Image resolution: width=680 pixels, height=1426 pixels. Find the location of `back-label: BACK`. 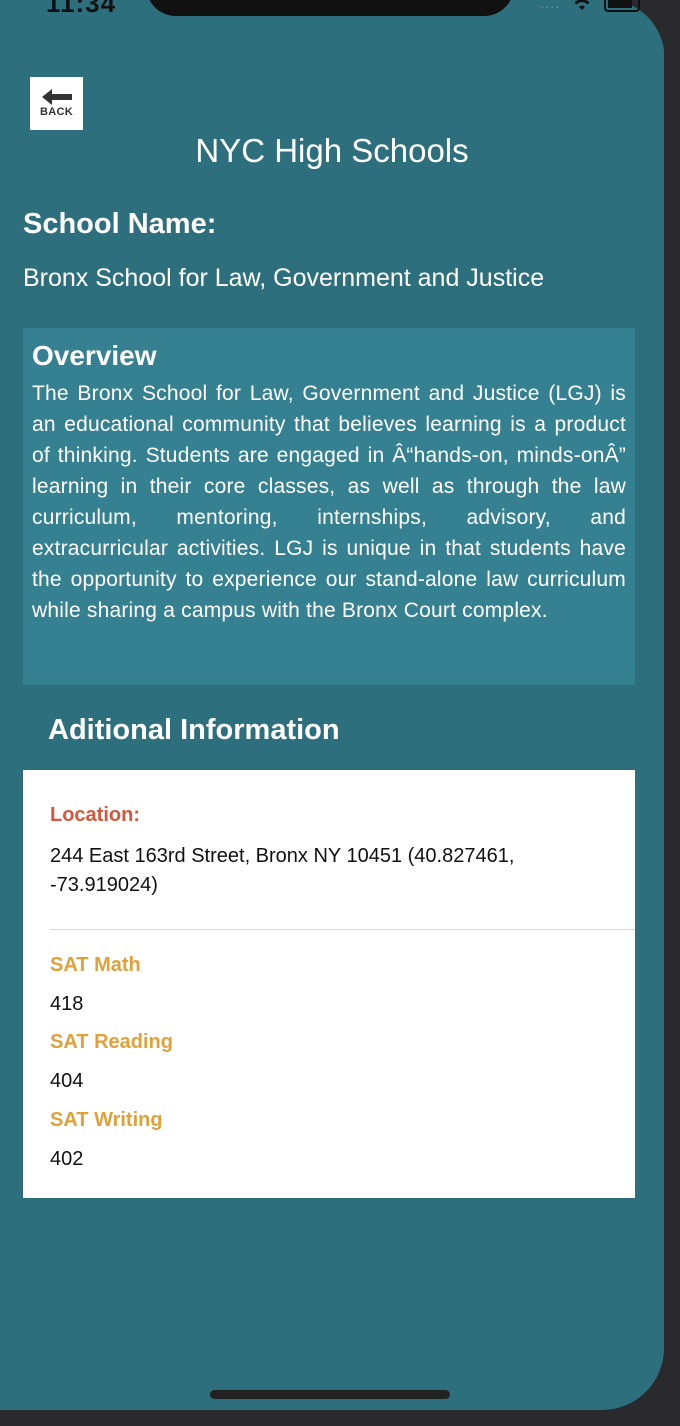

back-label: BACK is located at coordinates (56, 112).